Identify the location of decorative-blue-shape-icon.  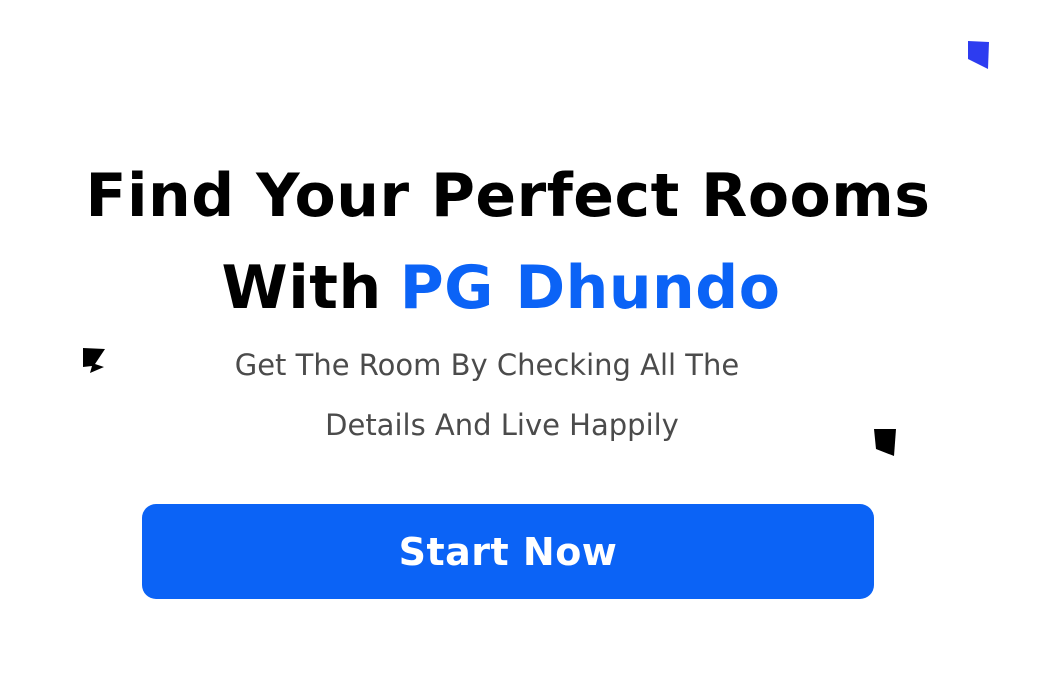
(978, 55).